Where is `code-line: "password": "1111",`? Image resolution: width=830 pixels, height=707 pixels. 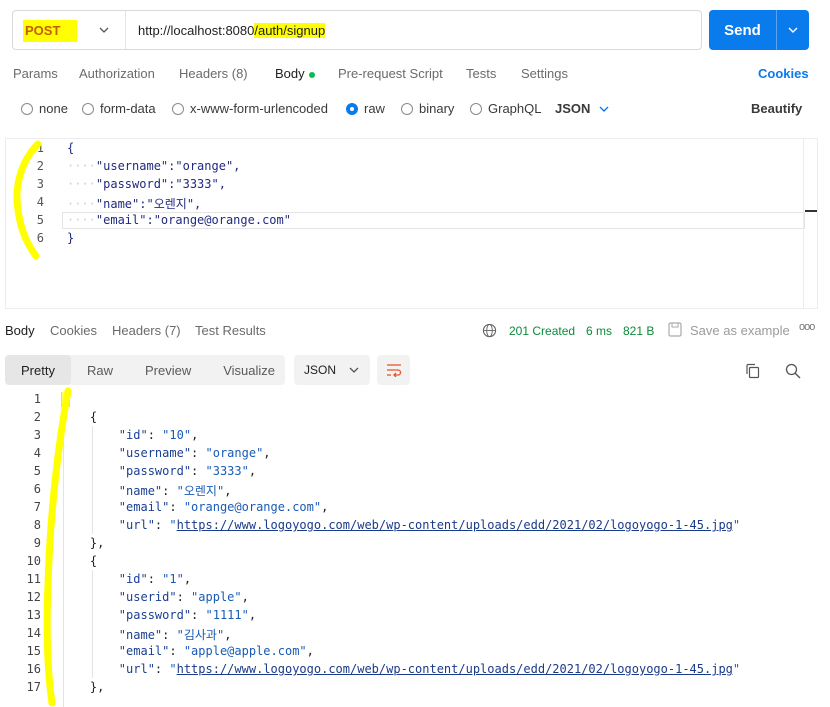
code-line: "password": "1111", is located at coordinates (187, 615).